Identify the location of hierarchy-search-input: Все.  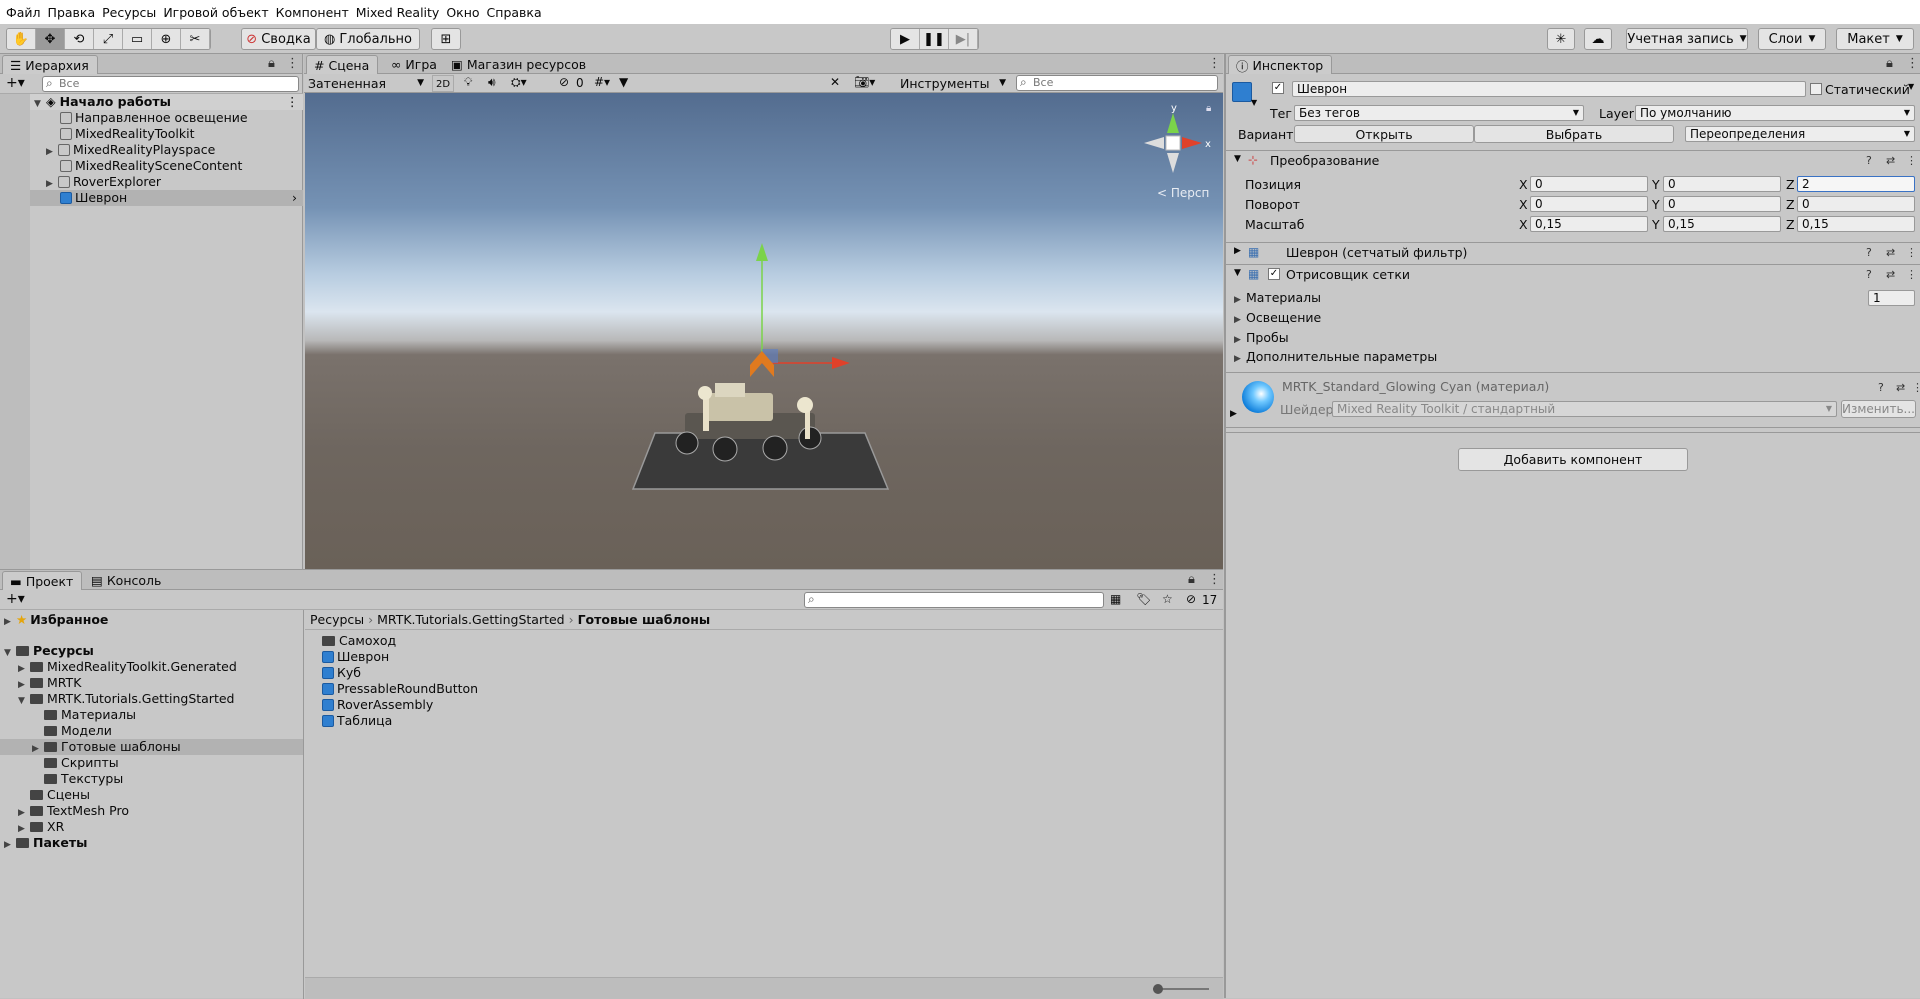
(170, 84).